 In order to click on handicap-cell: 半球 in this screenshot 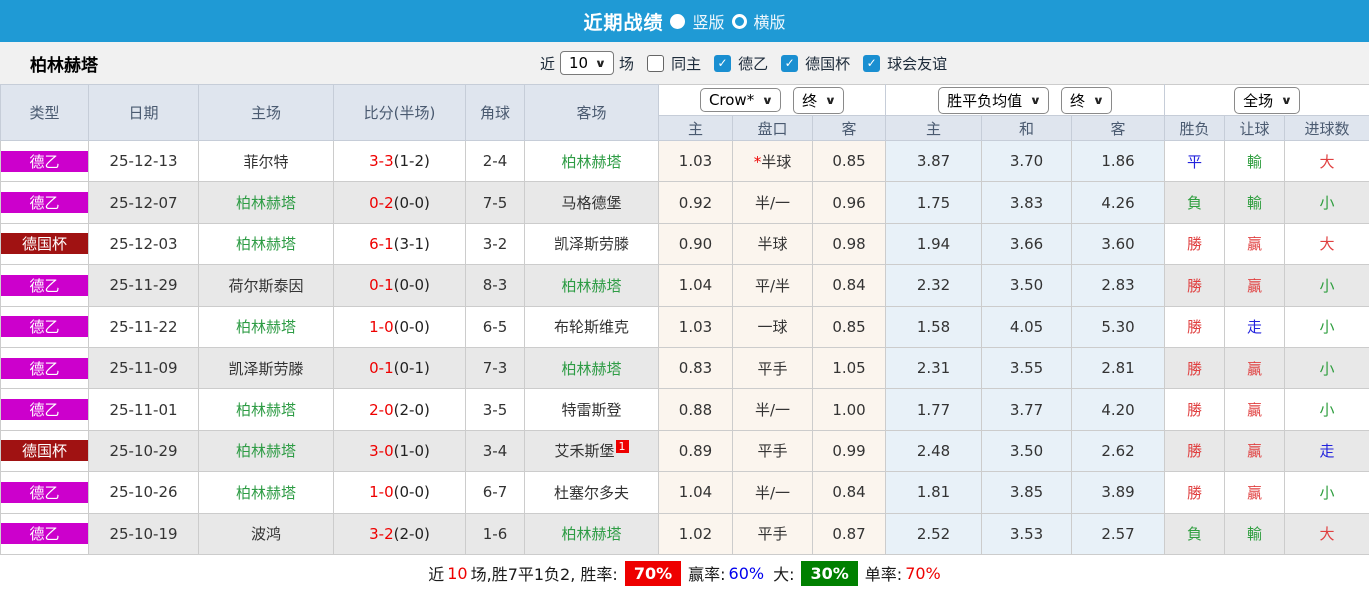, I will do `click(772, 244)`.